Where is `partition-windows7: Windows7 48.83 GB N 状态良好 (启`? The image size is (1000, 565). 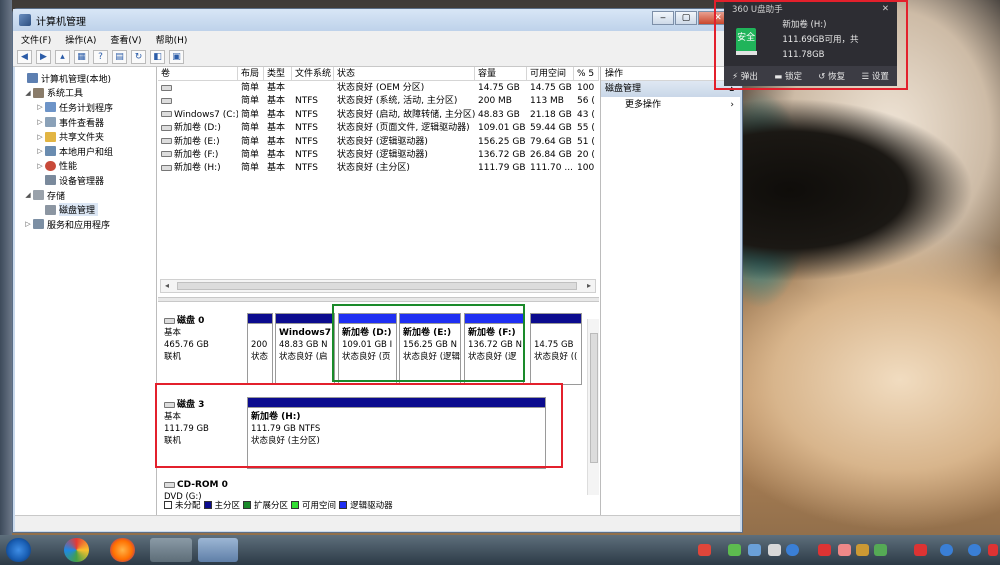 partition-windows7: Windows7 48.83 GB N 状态良好 (启 is located at coordinates (305, 349).